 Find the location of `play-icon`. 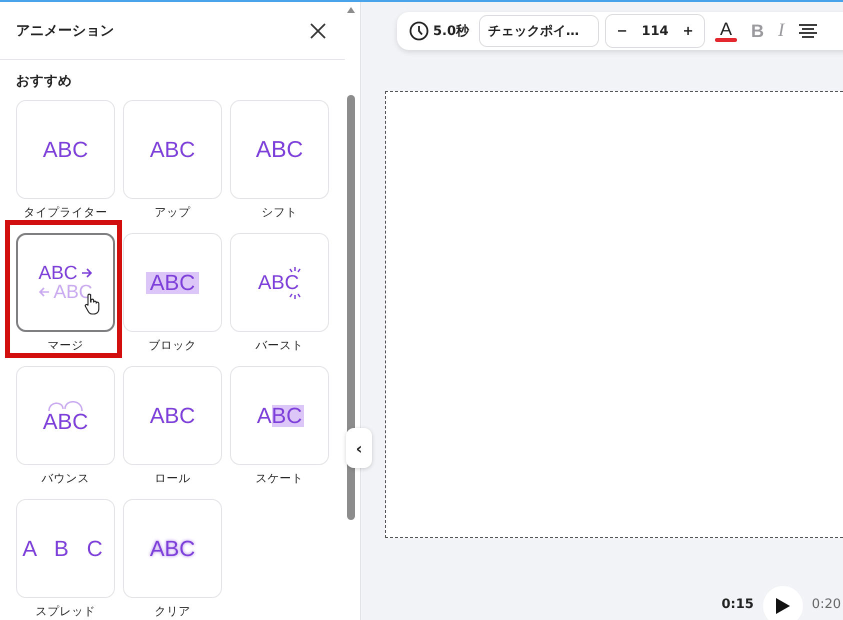

play-icon is located at coordinates (782, 606).